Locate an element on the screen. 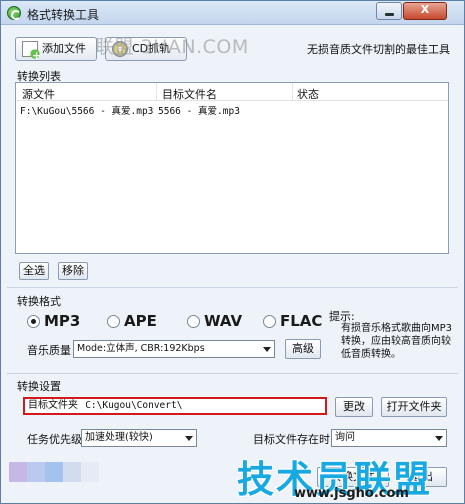  add-file-icon is located at coordinates (31, 54).